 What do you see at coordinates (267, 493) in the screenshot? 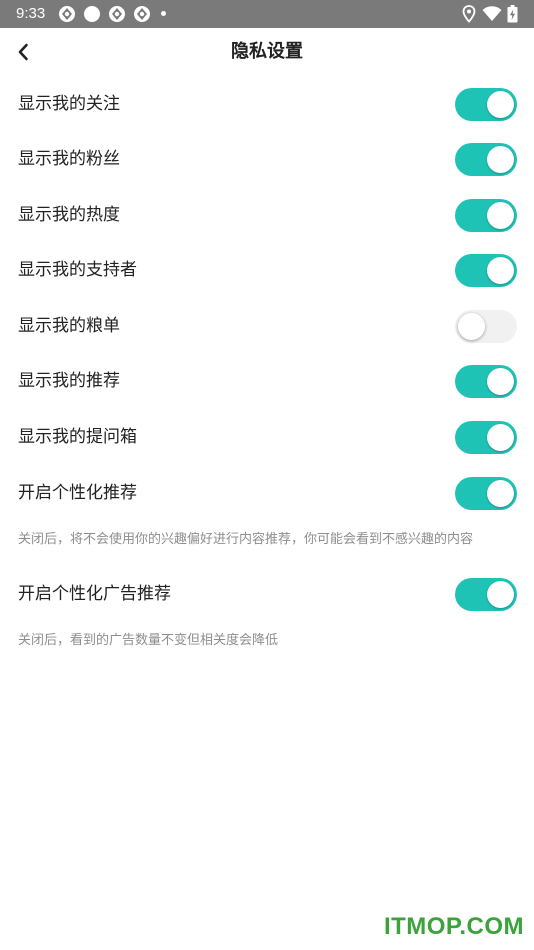
I see `setting-row-personalized: 开启个性化推荐` at bounding box center [267, 493].